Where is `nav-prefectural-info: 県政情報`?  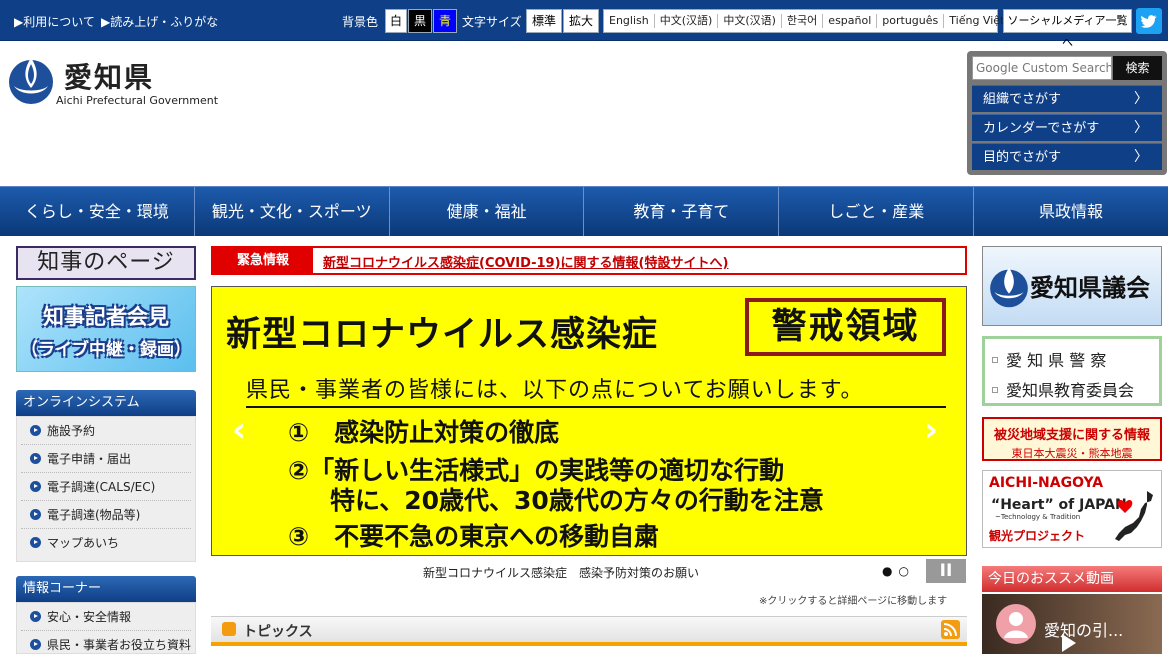
nav-prefectural-info: 県政情報 is located at coordinates (1071, 211).